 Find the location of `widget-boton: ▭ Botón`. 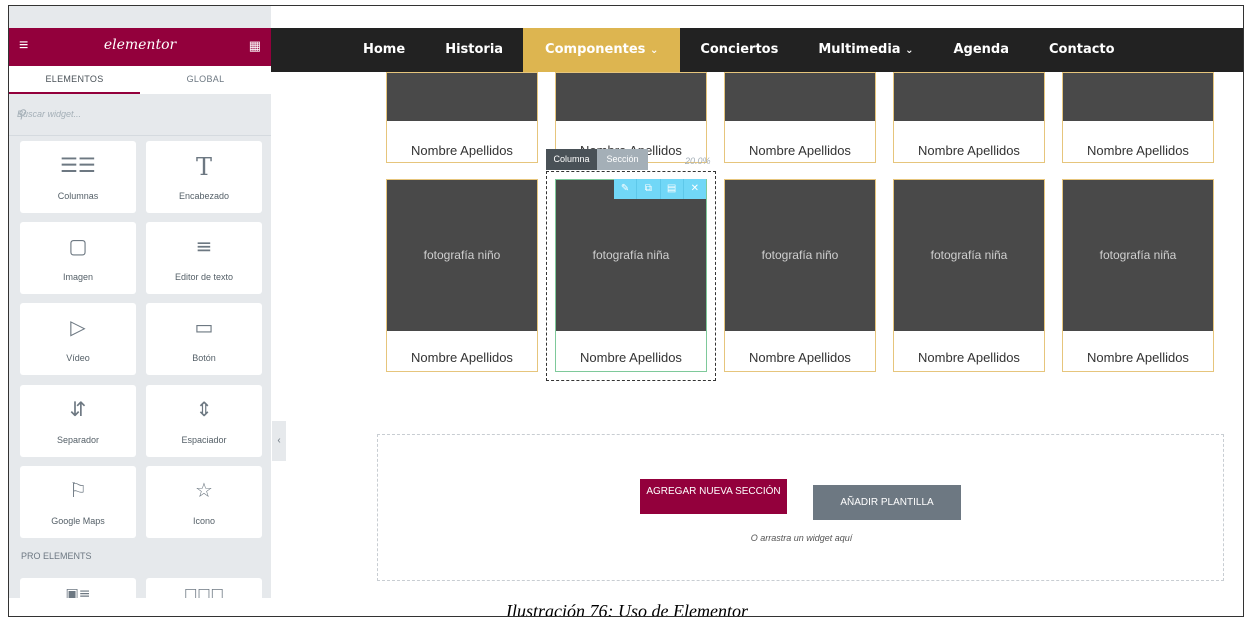

widget-boton: ▭ Botón is located at coordinates (204, 339).